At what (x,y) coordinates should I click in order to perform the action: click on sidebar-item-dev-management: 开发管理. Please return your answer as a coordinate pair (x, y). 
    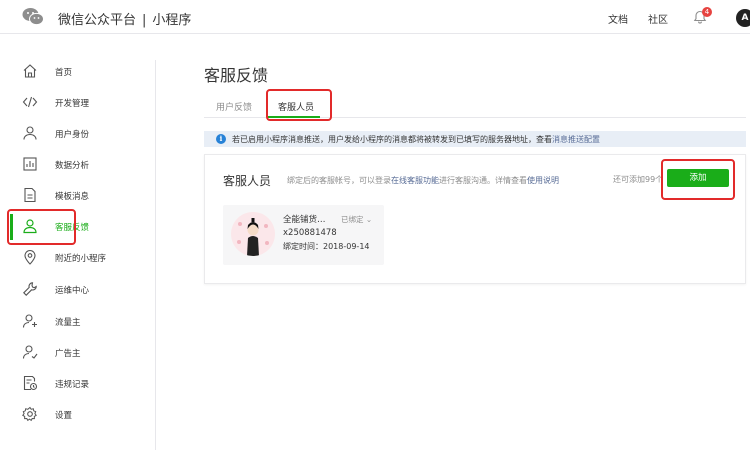
    Looking at the image, I should click on (70, 103).